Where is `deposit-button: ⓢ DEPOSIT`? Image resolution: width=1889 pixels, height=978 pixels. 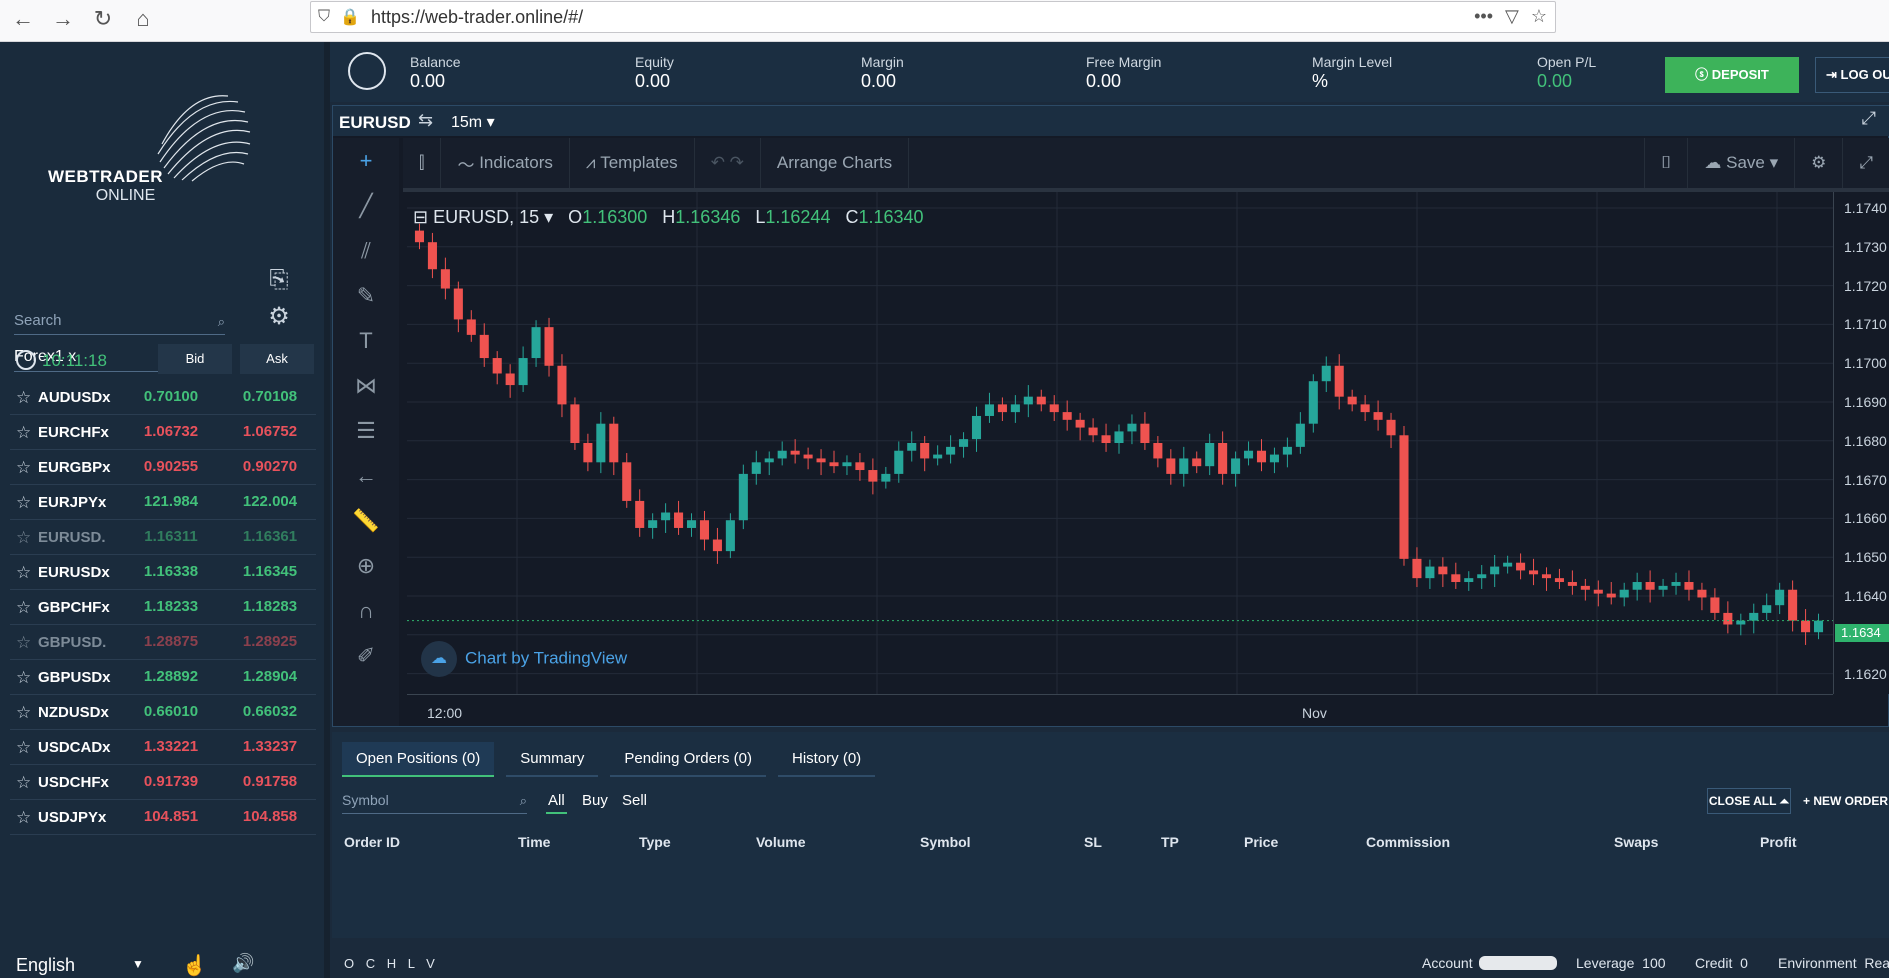 deposit-button: ⓢ DEPOSIT is located at coordinates (1732, 75).